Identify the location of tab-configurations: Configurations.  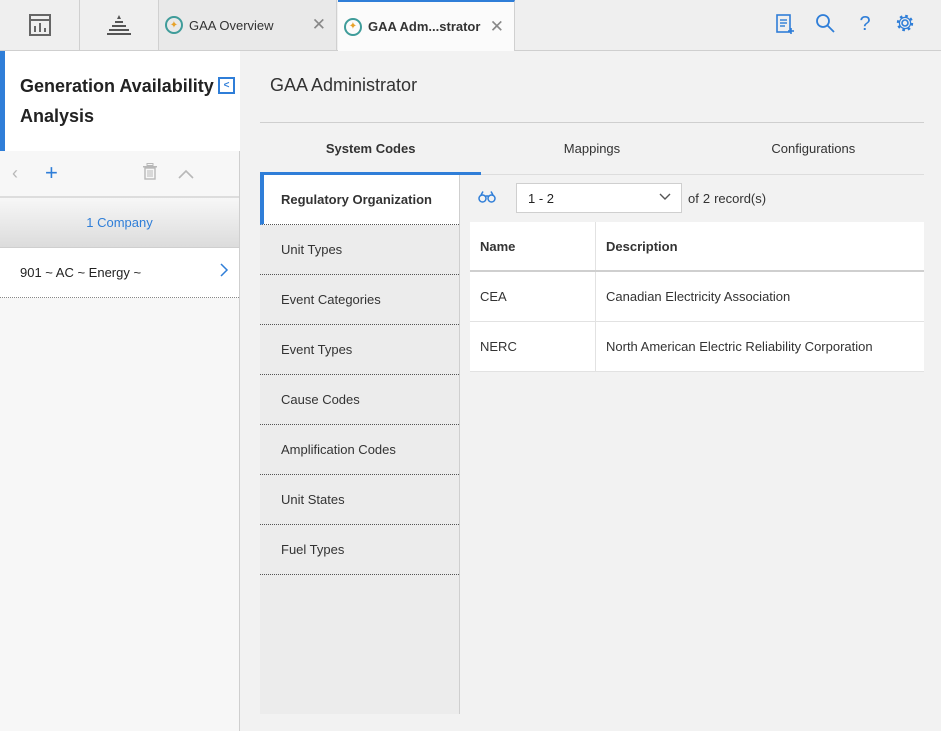
(813, 148).